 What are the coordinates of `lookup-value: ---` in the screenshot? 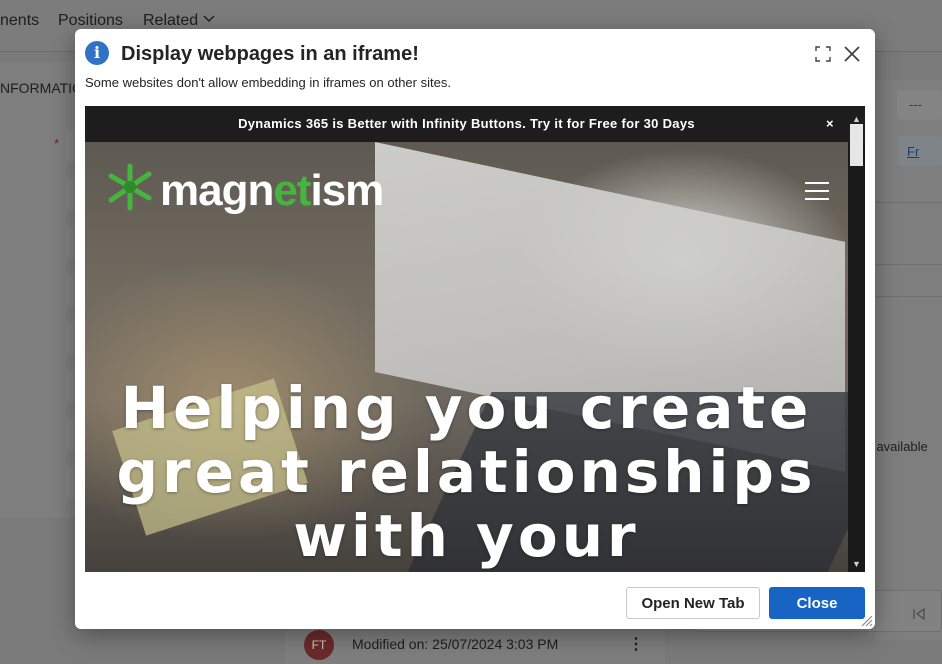 It's located at (915, 104).